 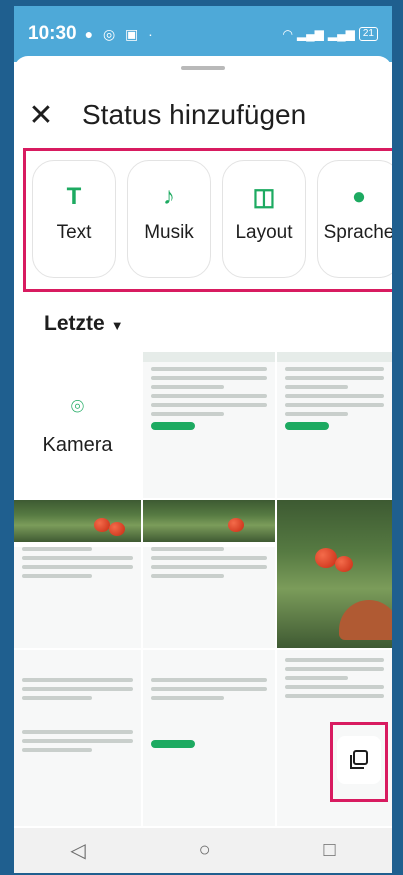 I want to click on signal-icon: ▂▄▆, so click(x=310, y=34).